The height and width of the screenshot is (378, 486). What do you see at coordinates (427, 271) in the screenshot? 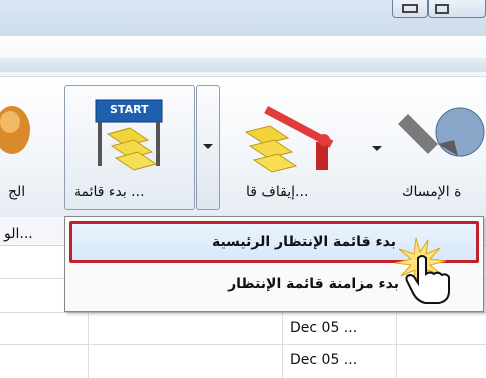
I see `hand-cursor-icon` at bounding box center [427, 271].